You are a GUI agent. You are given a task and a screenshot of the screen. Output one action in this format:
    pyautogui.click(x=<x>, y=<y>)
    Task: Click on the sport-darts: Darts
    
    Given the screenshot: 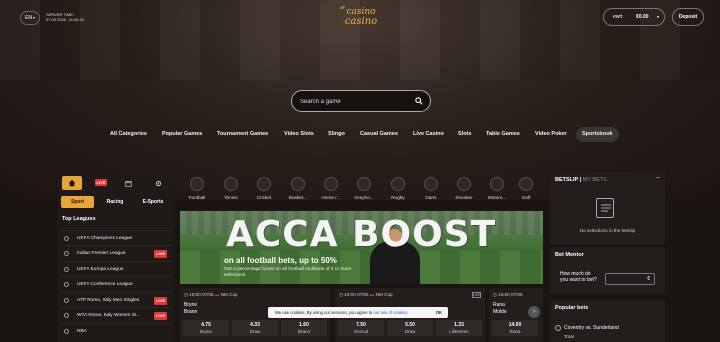 What is the action you would take?
    pyautogui.click(x=431, y=192)
    